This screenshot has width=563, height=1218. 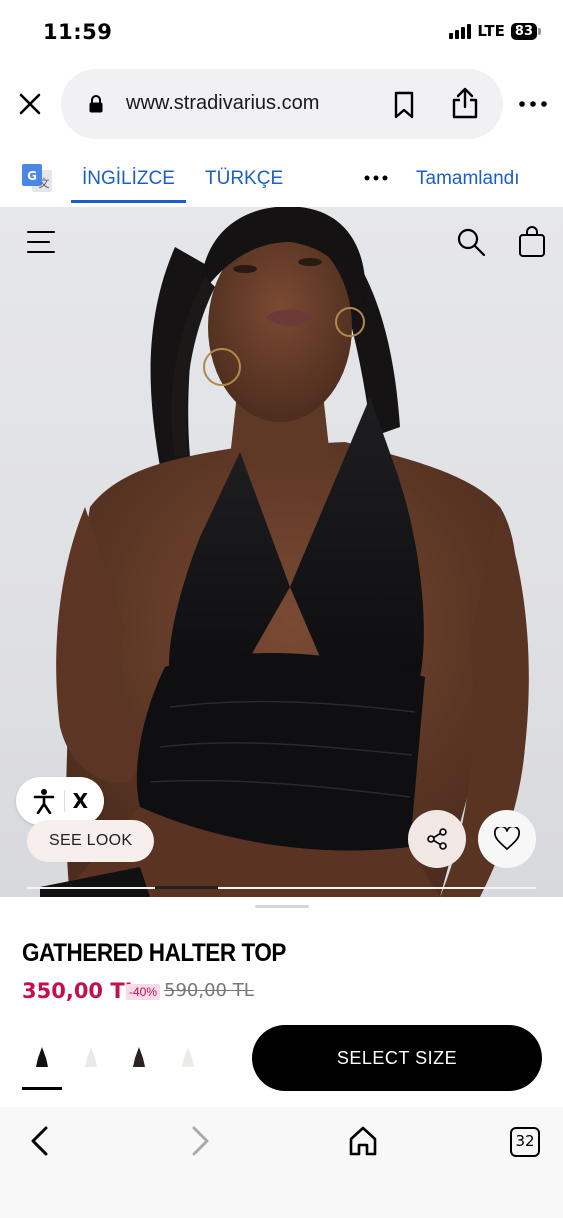 I want to click on tab-source-language: İNGİLİZCE, so click(x=128, y=185).